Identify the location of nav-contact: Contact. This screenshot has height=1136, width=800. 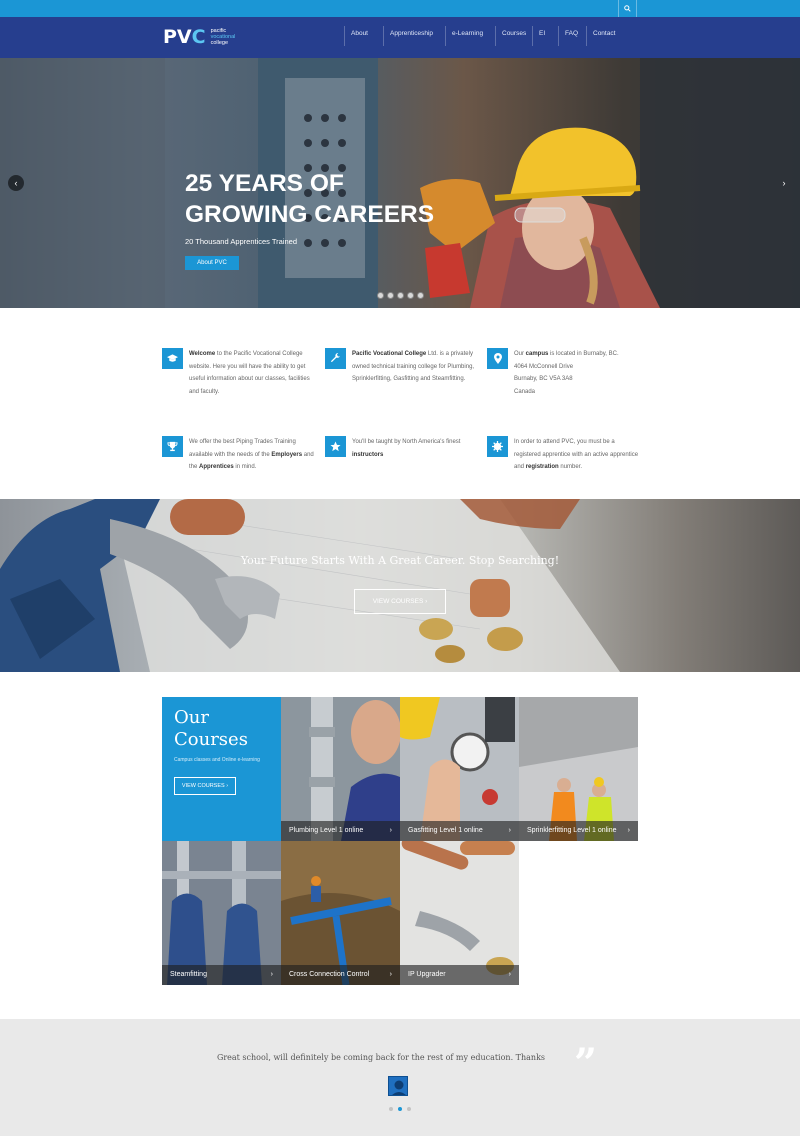
(605, 36).